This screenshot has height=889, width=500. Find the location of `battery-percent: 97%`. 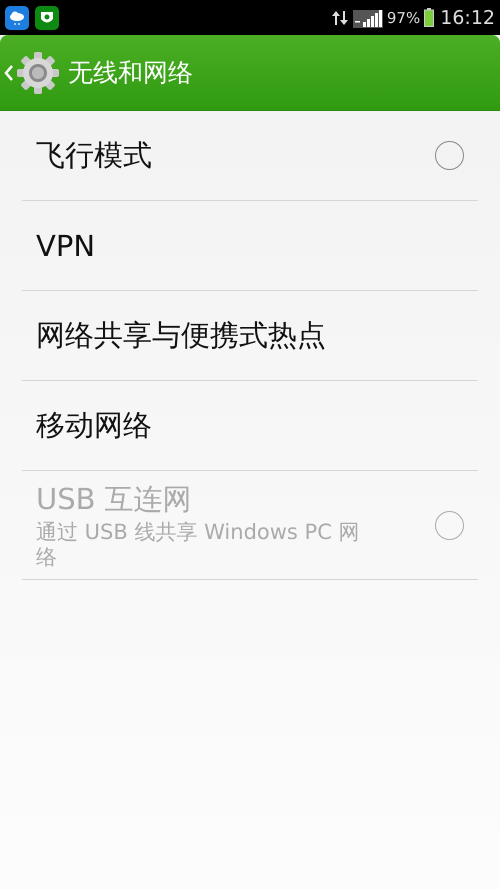

battery-percent: 97% is located at coordinates (403, 17).